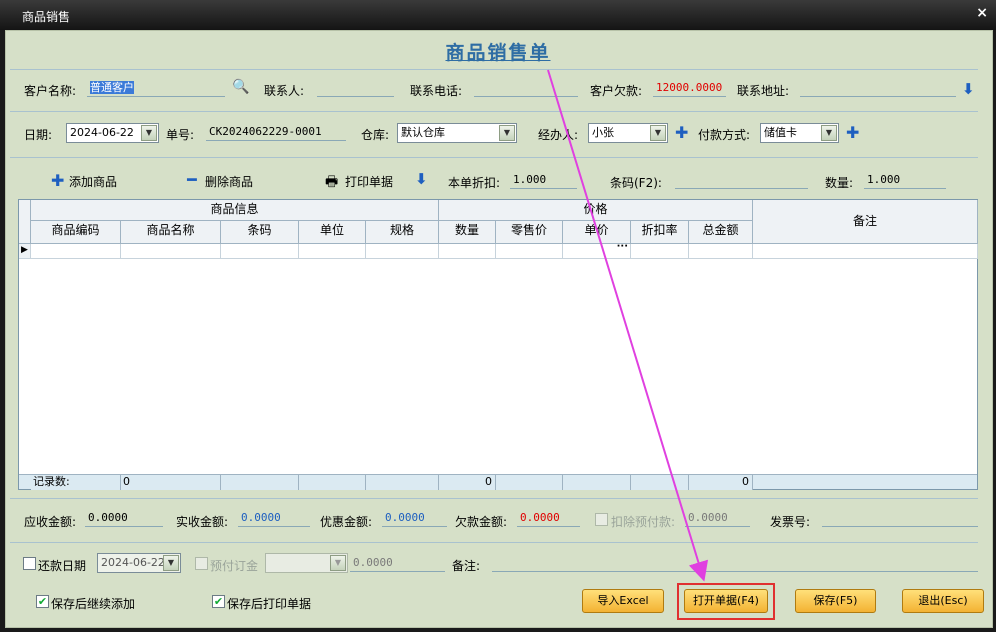 Image resolution: width=996 pixels, height=632 pixels. What do you see at coordinates (628, 325) in the screenshot?
I see `annotation-arrow` at bounding box center [628, 325].